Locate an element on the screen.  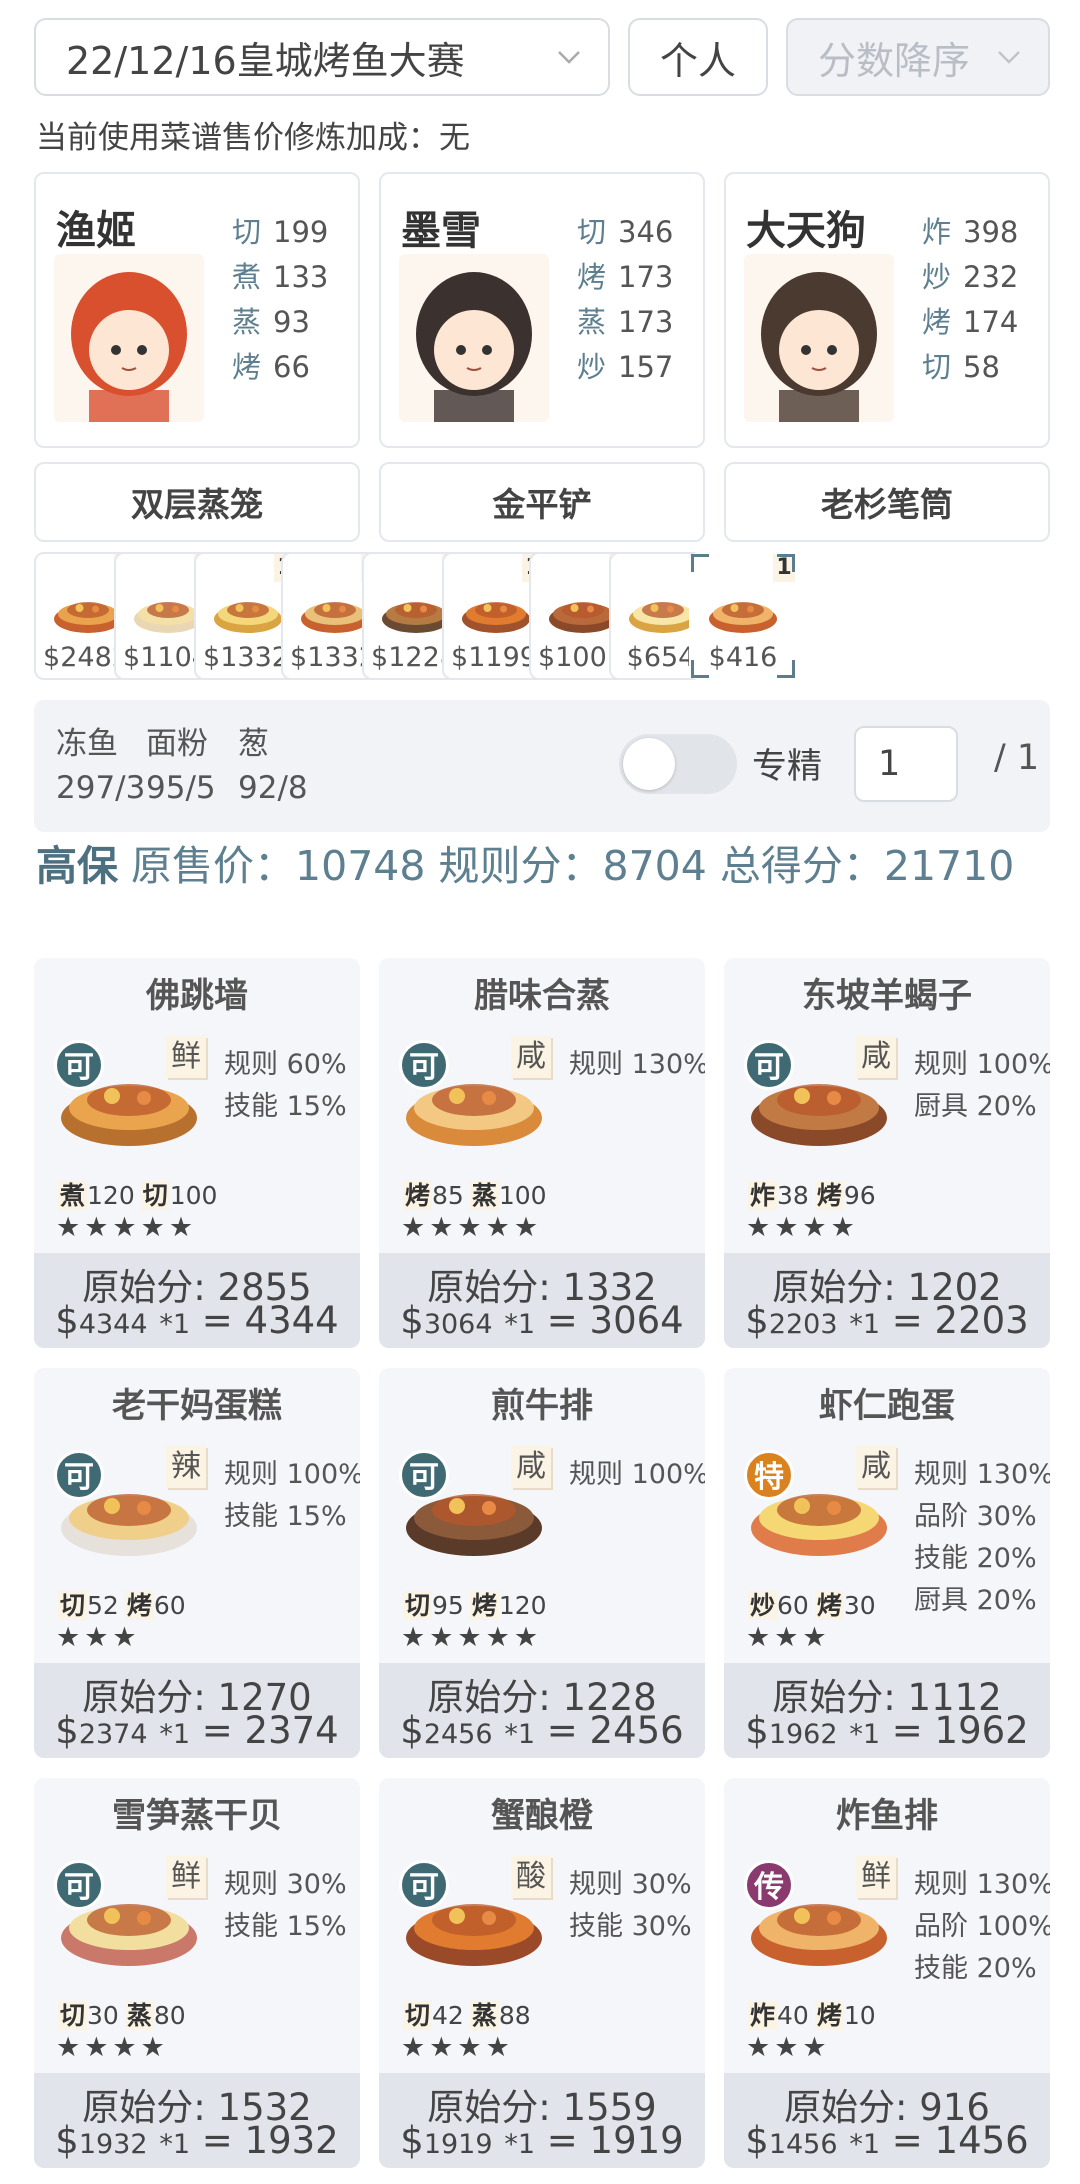
dish-total: 2374 is located at coordinates (291, 1730).